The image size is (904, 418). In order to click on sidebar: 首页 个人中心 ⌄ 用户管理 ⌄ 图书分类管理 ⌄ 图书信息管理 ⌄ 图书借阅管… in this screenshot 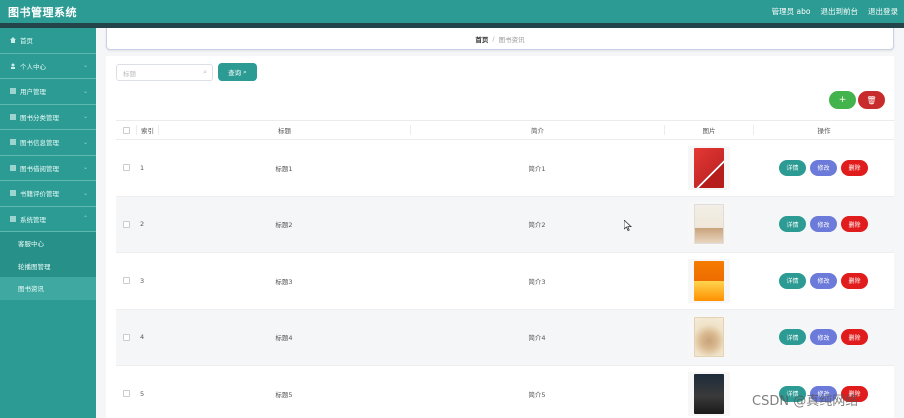, I will do `click(48, 223)`.